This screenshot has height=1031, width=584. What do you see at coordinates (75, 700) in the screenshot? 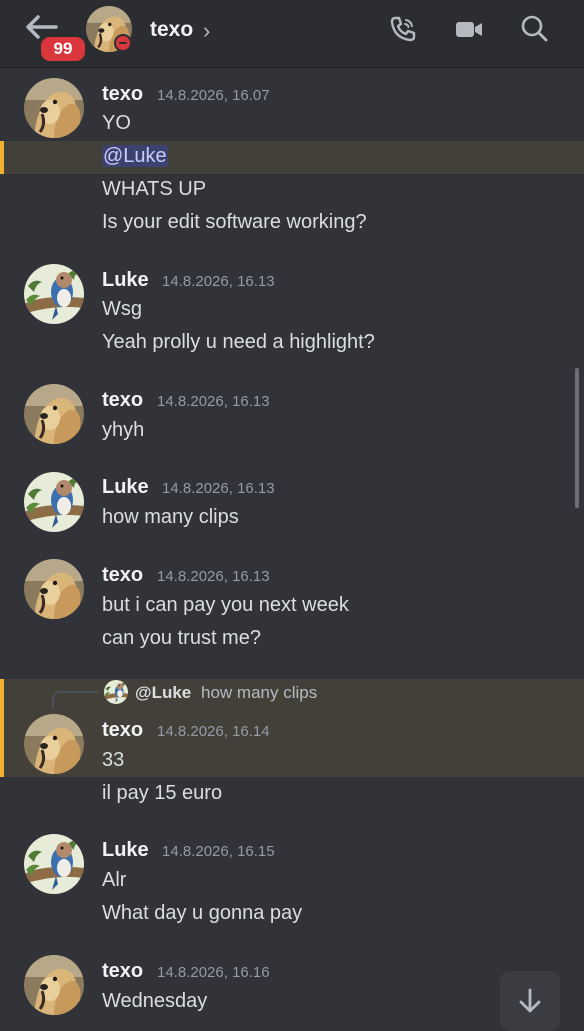
I see `reply-connector` at bounding box center [75, 700].